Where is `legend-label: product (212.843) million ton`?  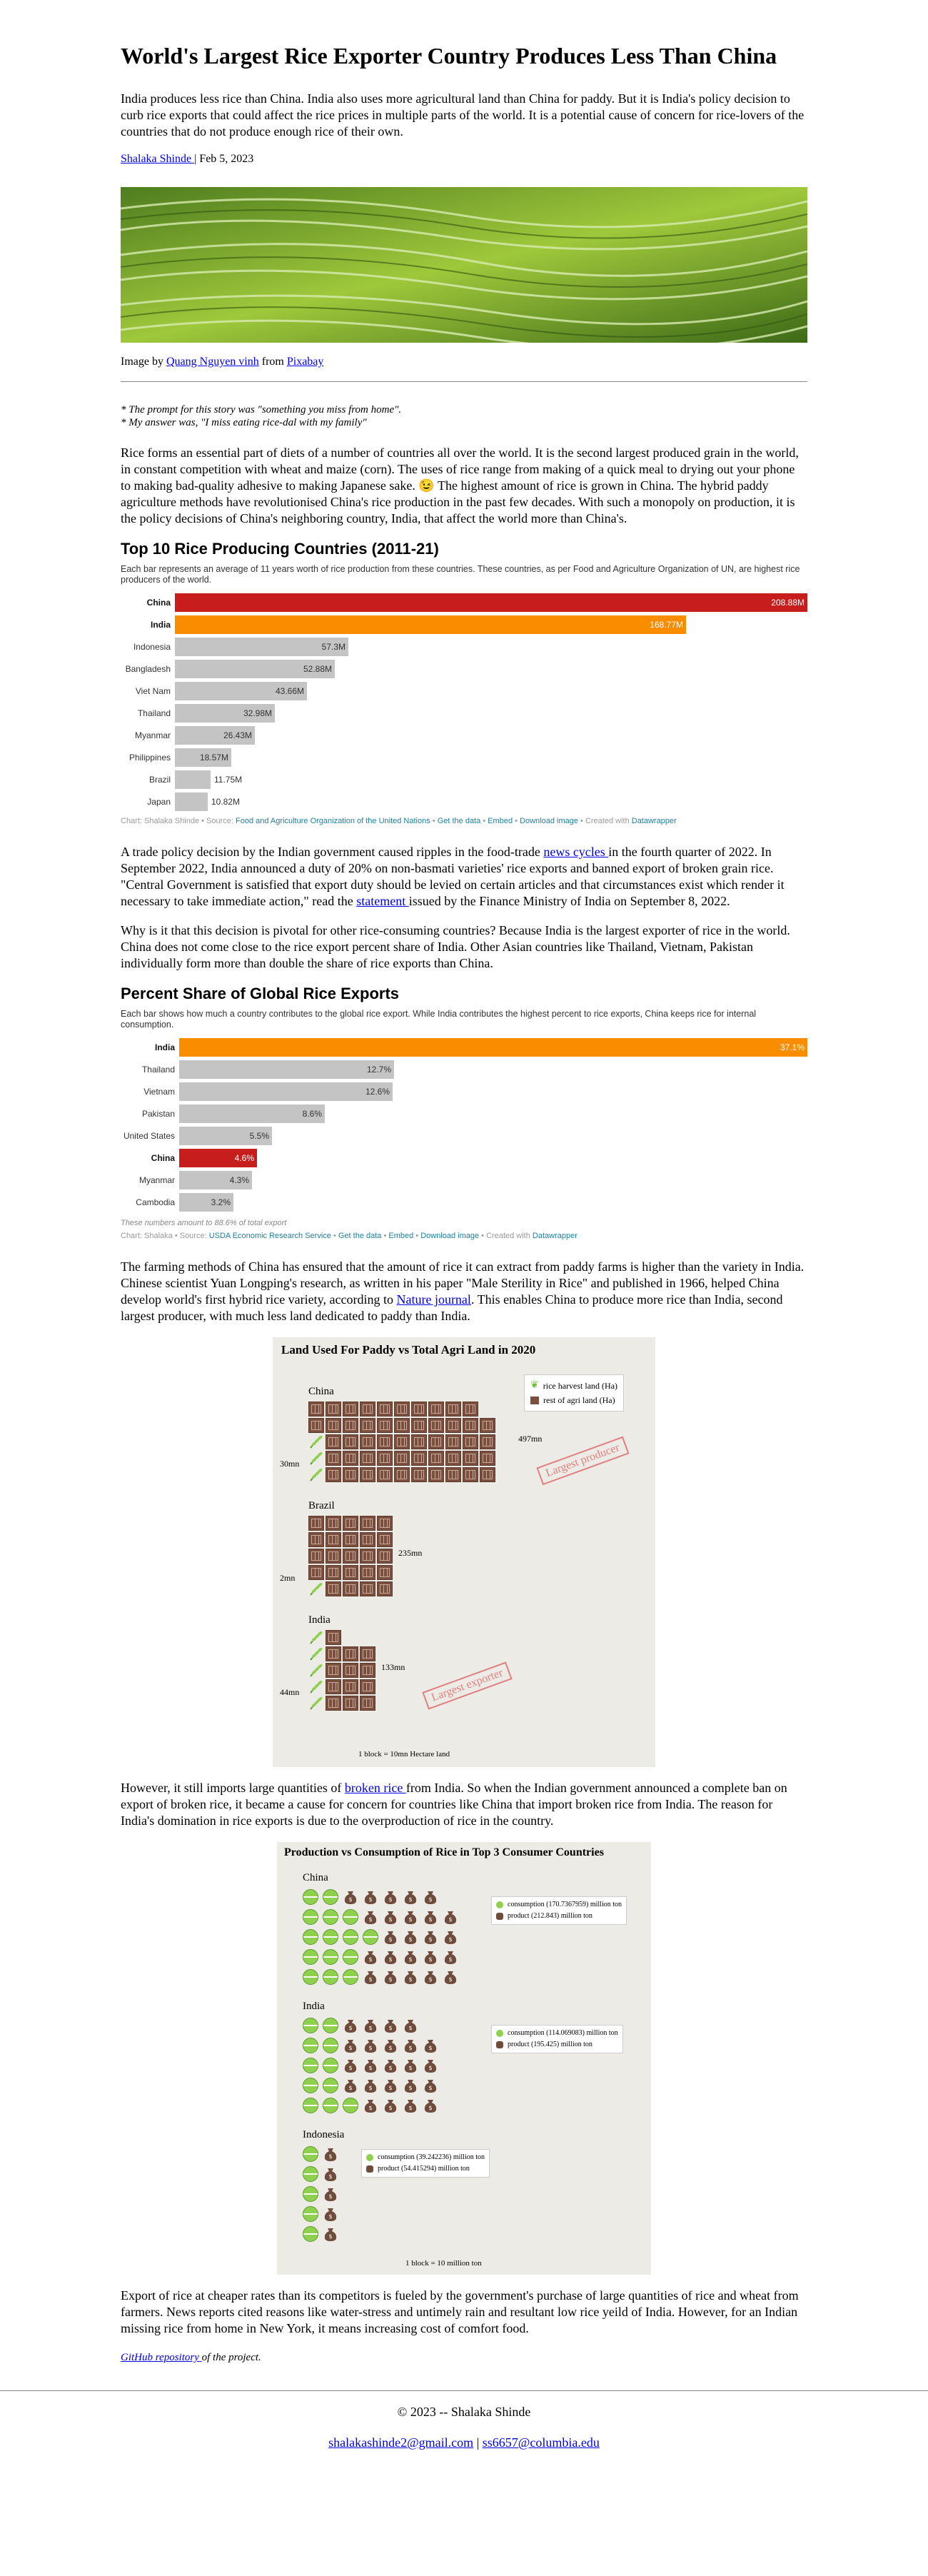
legend-label: product (212.843) million ton is located at coordinates (550, 1916).